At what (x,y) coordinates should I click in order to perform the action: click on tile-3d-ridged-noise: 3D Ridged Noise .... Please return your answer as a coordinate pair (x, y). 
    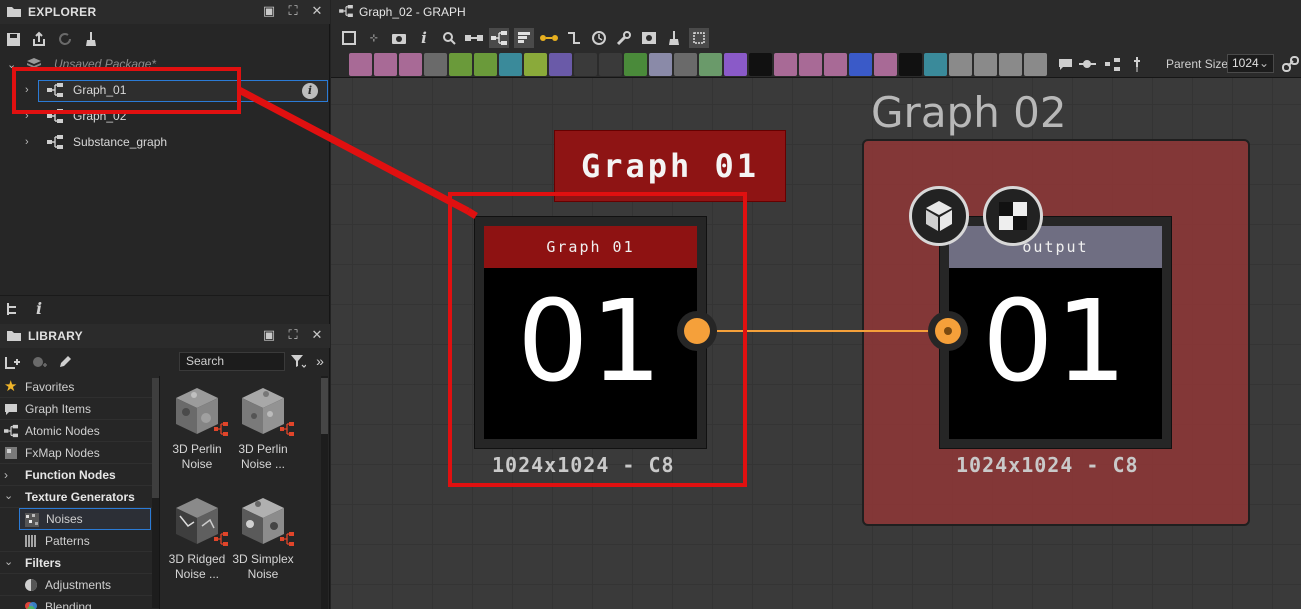
    Looking at the image, I should click on (197, 539).